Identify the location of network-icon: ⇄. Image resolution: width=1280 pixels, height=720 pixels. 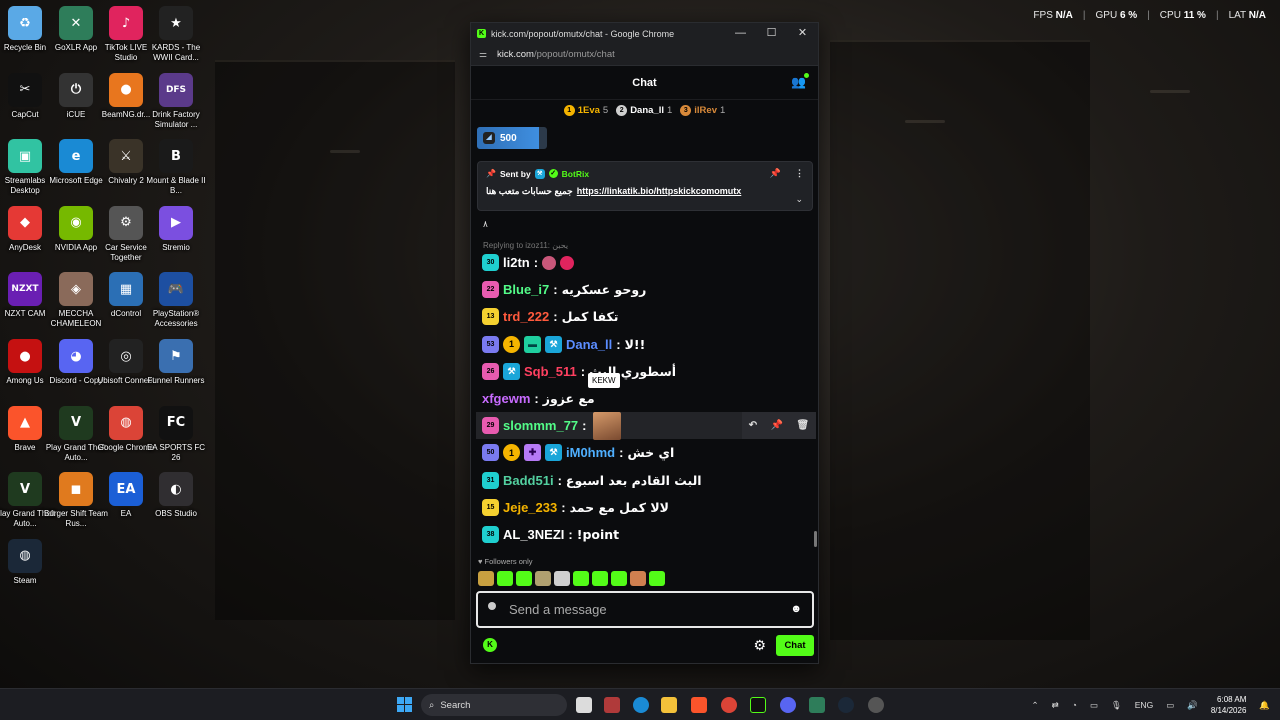
(1055, 705).